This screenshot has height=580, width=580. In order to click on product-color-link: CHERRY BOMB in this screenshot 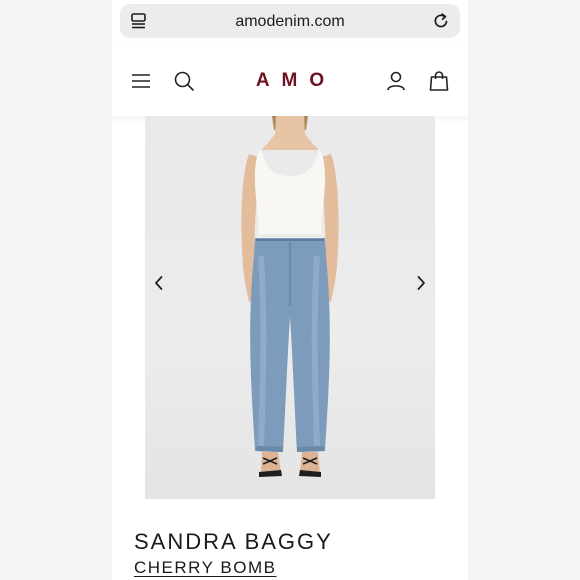, I will do `click(205, 568)`.